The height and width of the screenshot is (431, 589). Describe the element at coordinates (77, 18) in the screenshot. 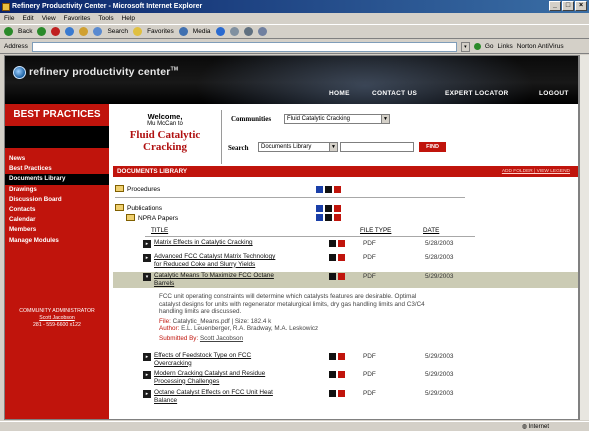

I see `menu-favorites: Favorites` at that location.